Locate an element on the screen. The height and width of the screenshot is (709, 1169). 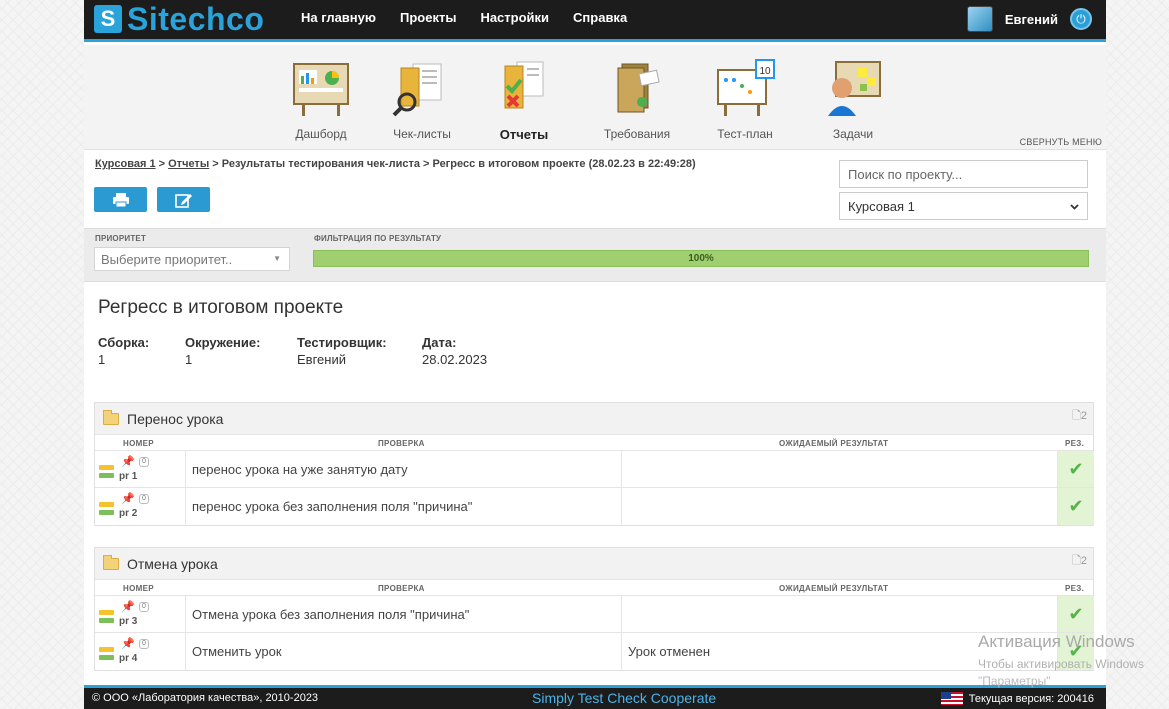
check-cell: перенос урока на уже занятую дату is located at coordinates (404, 469).